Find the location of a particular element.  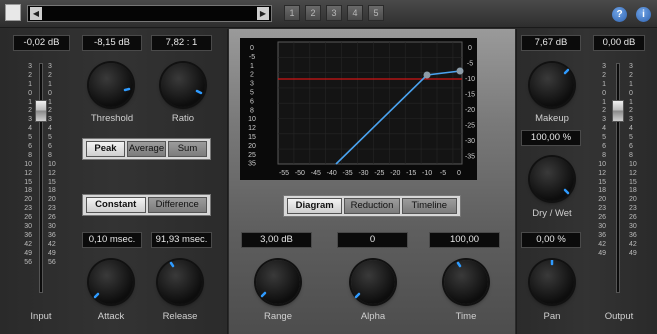

threshold-knob is located at coordinates (111, 85).